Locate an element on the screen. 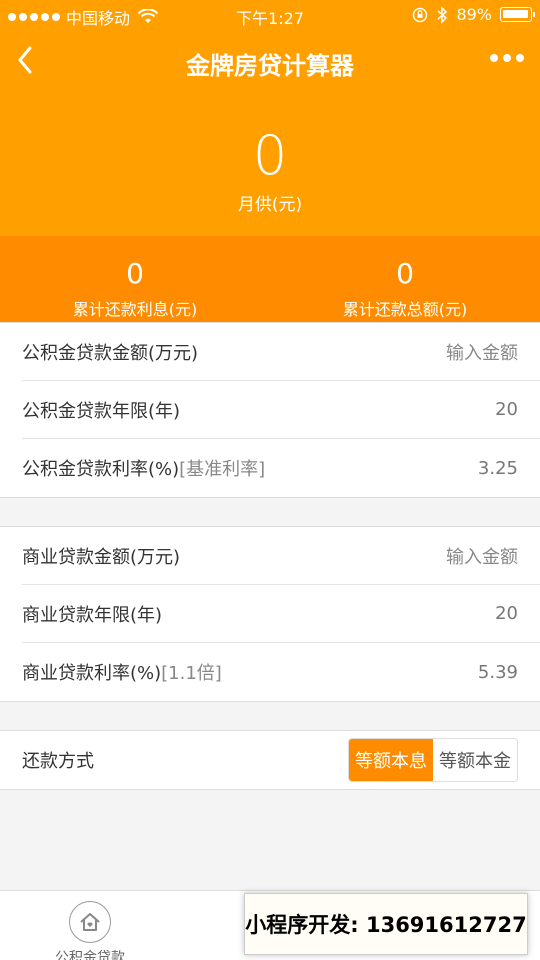 The width and height of the screenshot is (540, 960). commercial-rate-tag: [1.1倍] is located at coordinates (191, 673).